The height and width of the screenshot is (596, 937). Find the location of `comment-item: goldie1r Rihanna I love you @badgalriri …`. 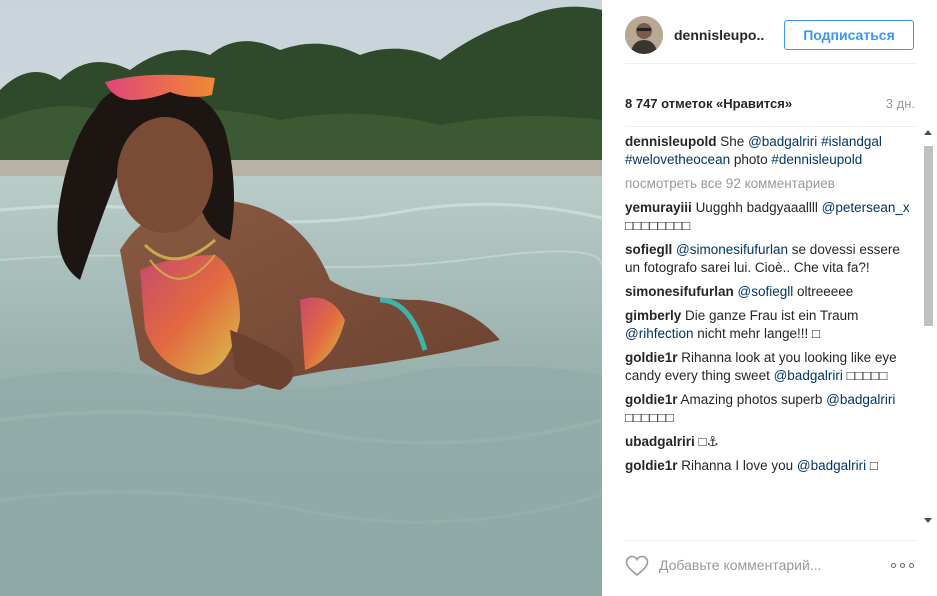

comment-item: goldie1r Rihanna I love you @badgalriri … is located at coordinates (771, 466).